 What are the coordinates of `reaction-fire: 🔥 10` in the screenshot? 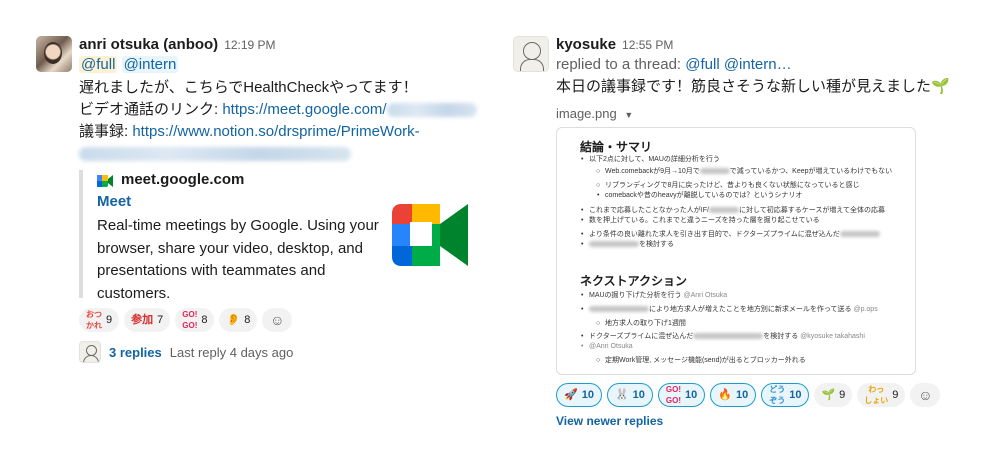 It's located at (733, 395).